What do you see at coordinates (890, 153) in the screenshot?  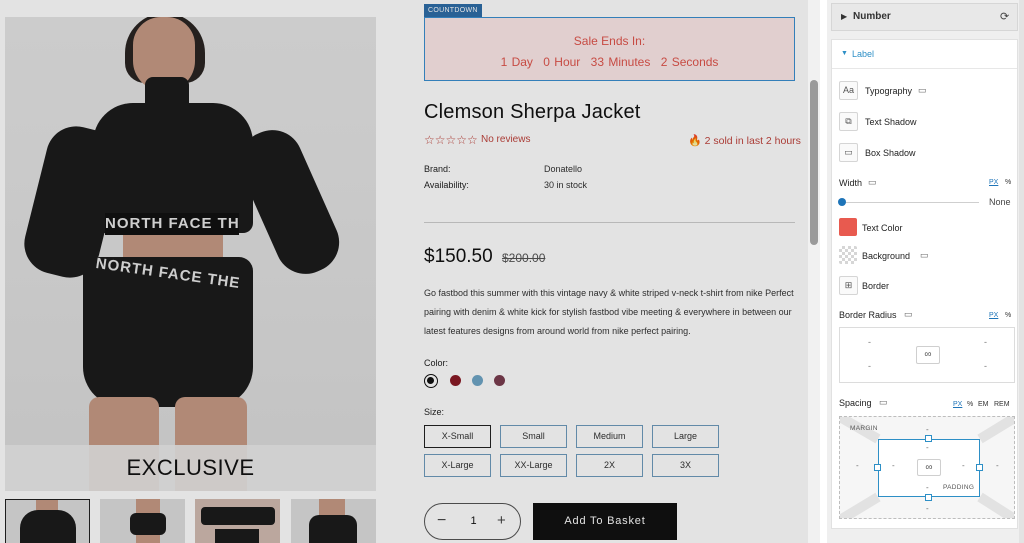 I see `box-shadow-label: Box Shadow` at bounding box center [890, 153].